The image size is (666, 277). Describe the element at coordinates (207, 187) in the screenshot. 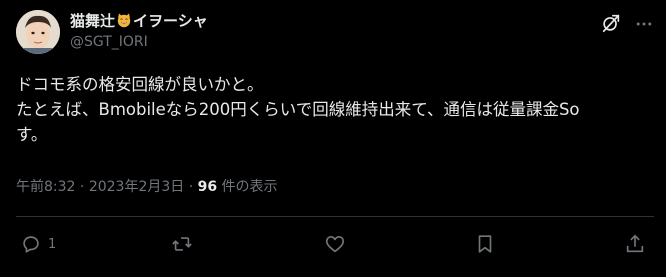

I see `view-count: 96` at that location.